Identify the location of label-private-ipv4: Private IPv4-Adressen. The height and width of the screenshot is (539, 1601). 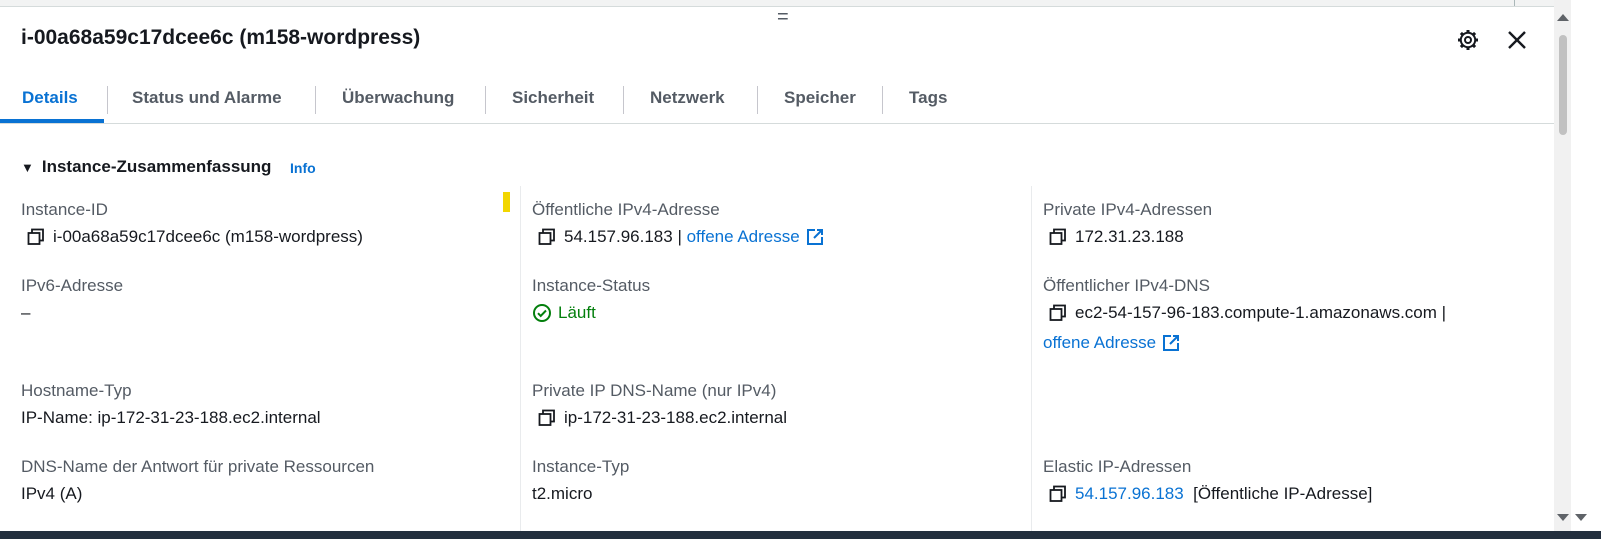
(1128, 209).